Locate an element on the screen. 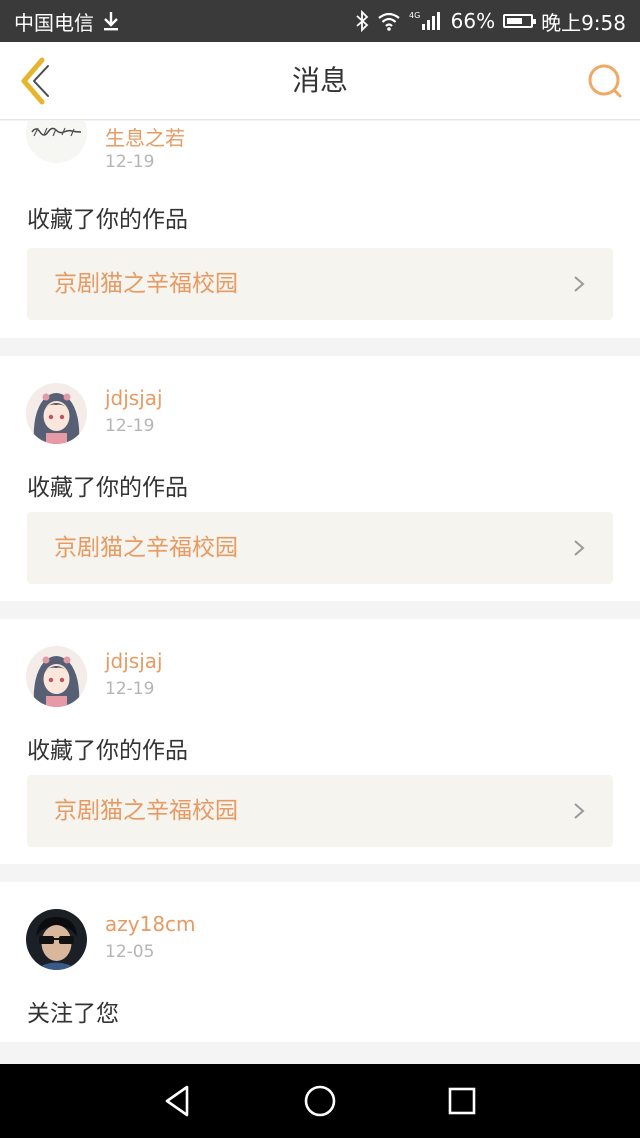  search-icon is located at coordinates (605, 81).